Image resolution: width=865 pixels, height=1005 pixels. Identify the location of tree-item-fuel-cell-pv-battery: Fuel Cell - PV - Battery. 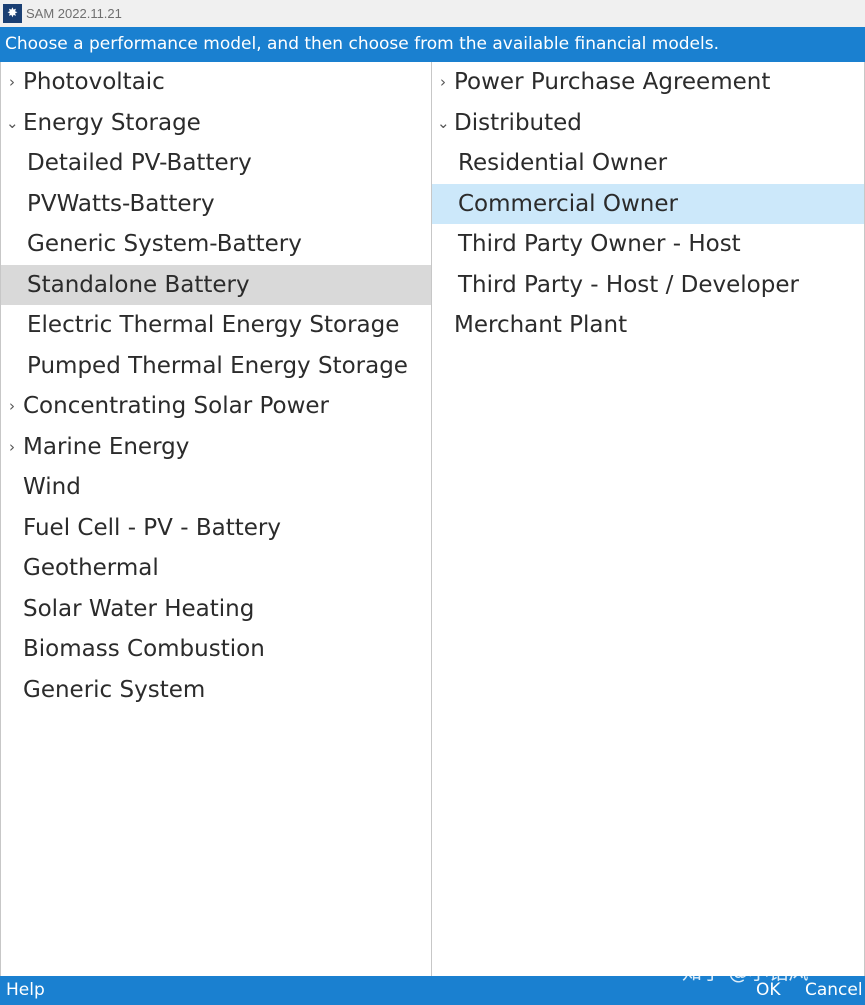
(216, 528).